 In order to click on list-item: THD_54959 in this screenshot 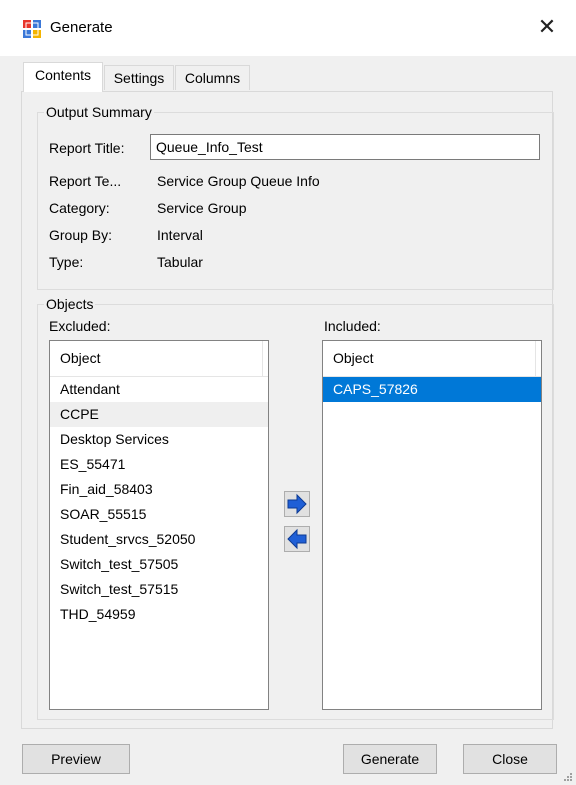, I will do `click(159, 614)`.